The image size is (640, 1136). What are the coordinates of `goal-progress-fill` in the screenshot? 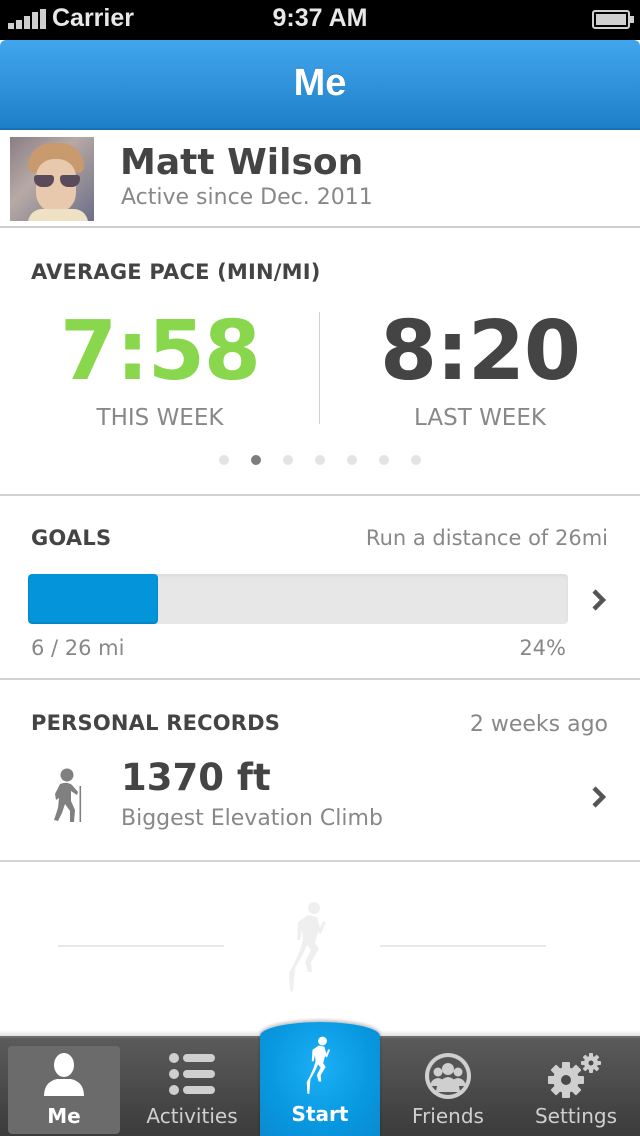 It's located at (93, 599).